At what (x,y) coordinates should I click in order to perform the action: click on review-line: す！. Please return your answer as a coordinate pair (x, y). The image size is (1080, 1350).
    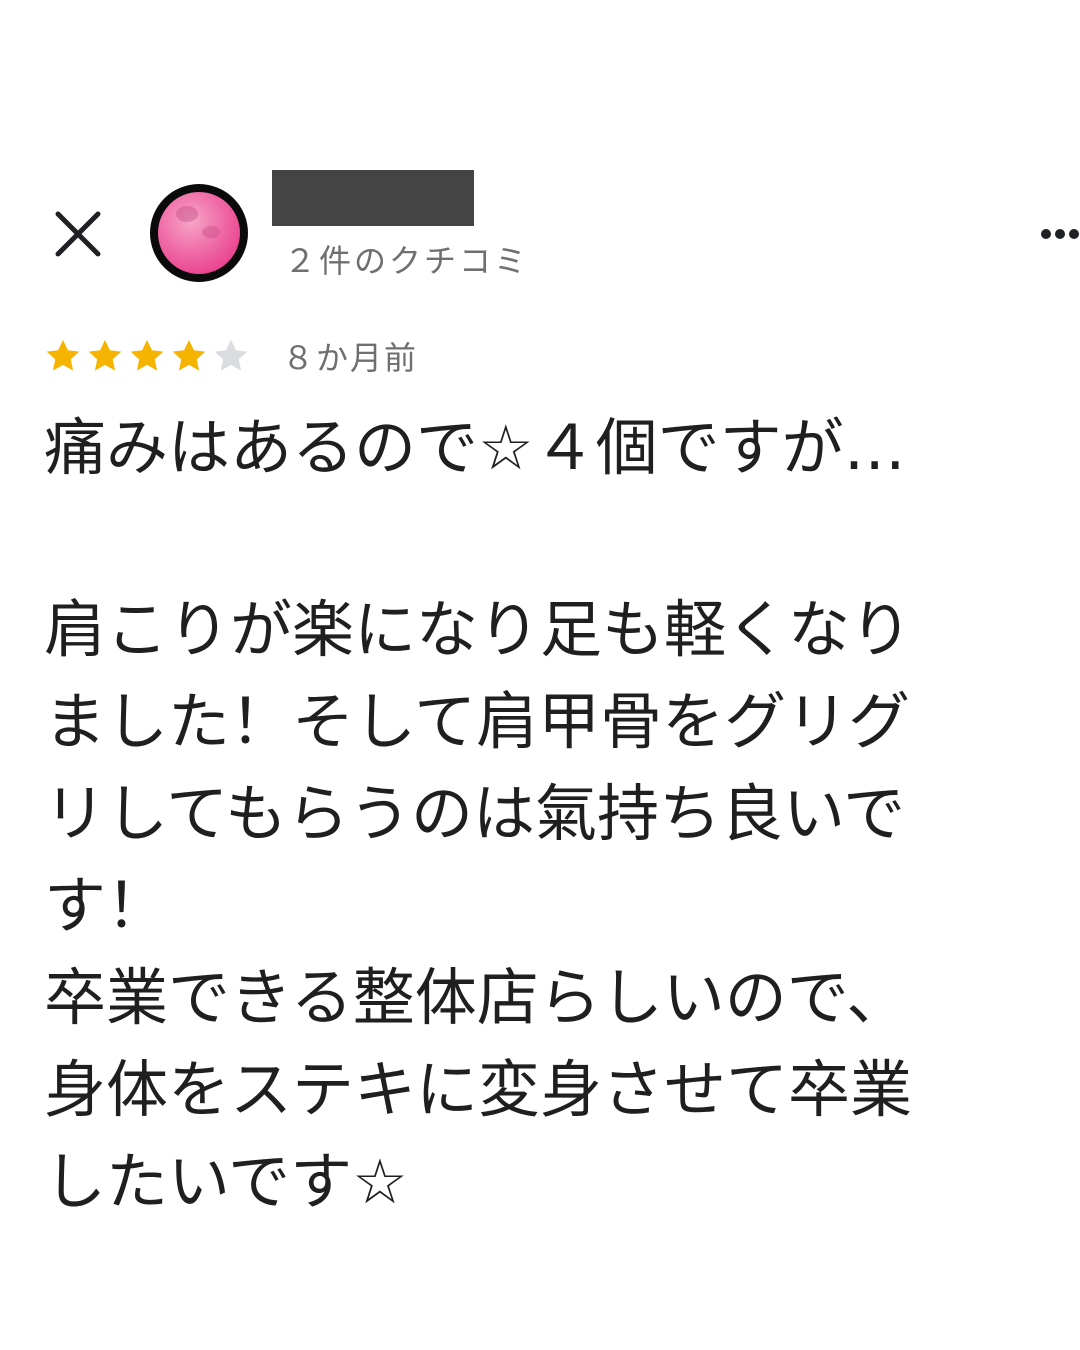
    Looking at the image, I should click on (106, 905).